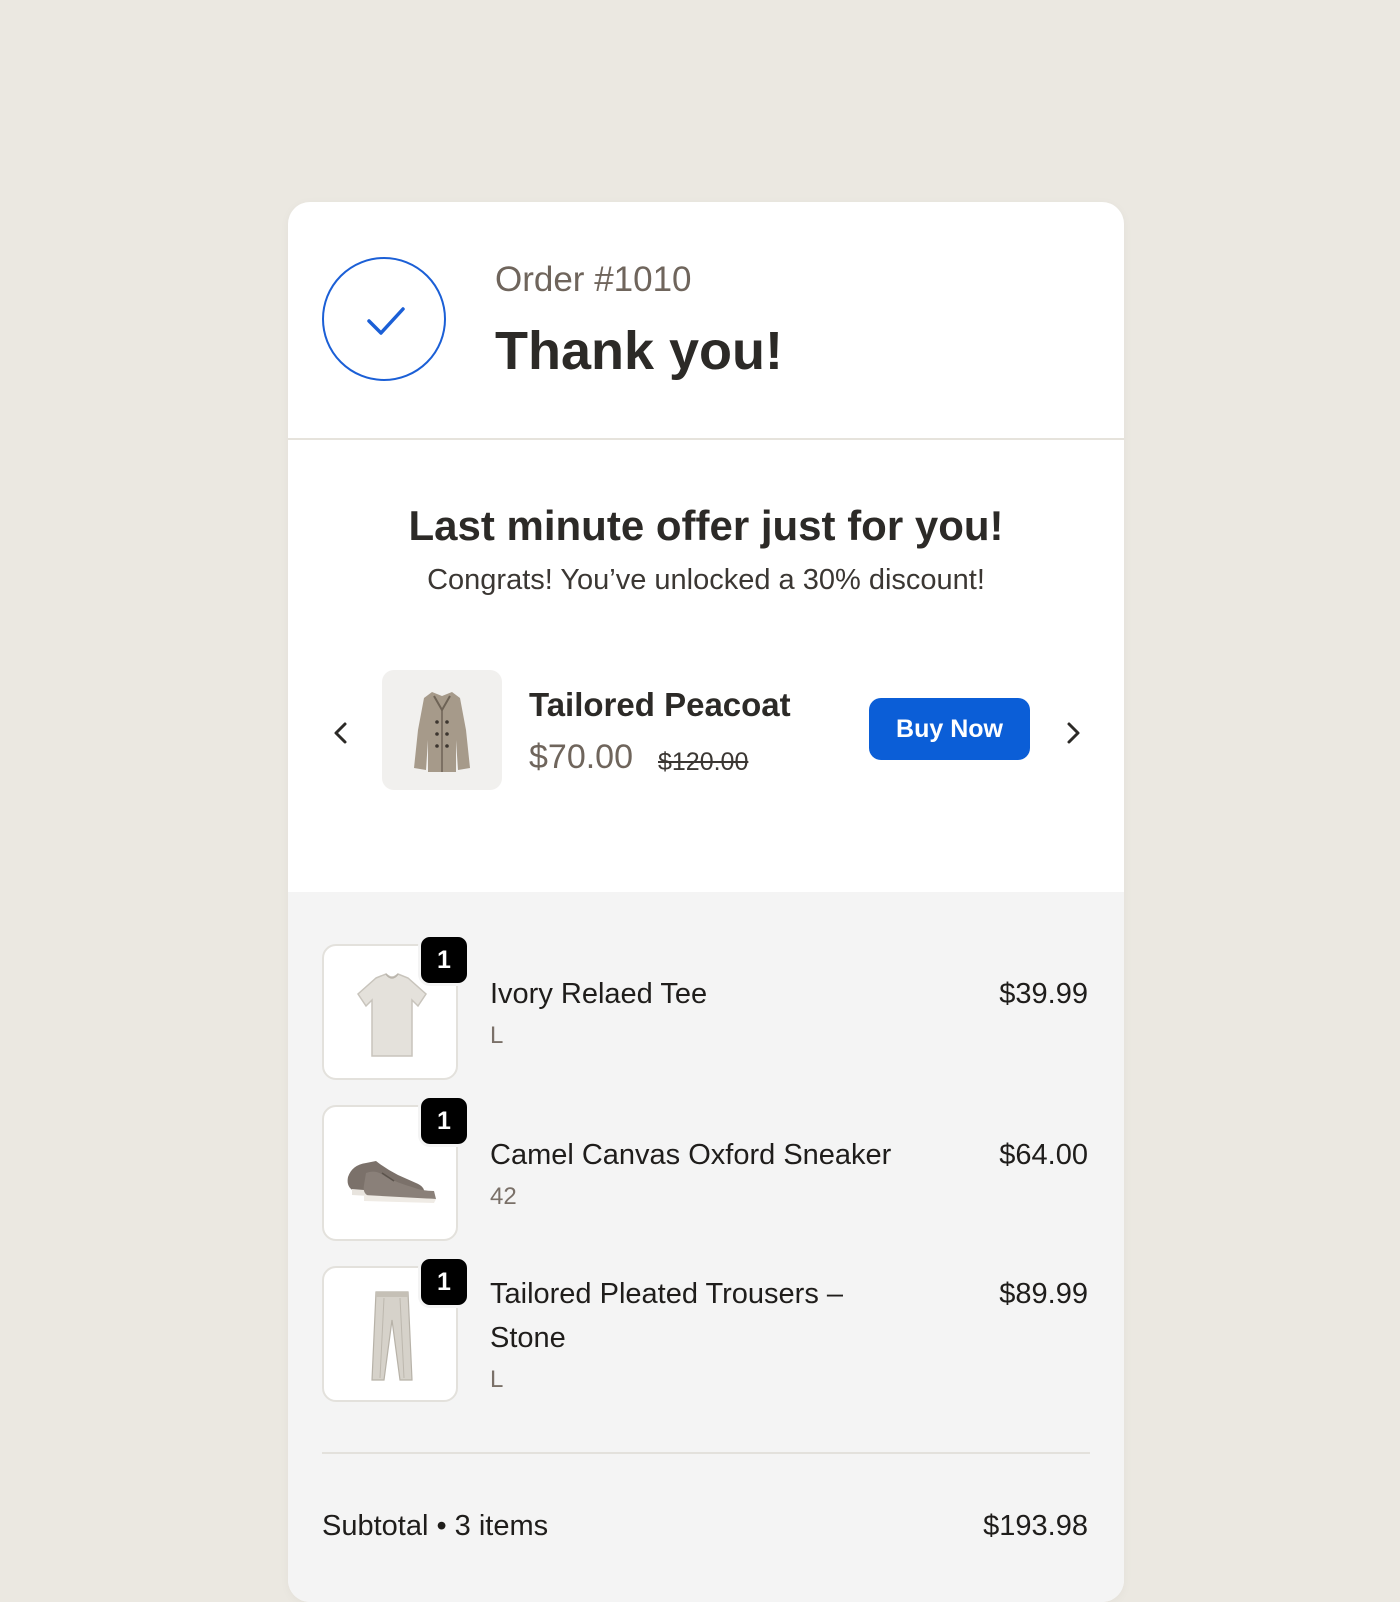 The width and height of the screenshot is (1400, 1602). Describe the element at coordinates (1073, 733) in the screenshot. I see `chevron-right-icon` at that location.